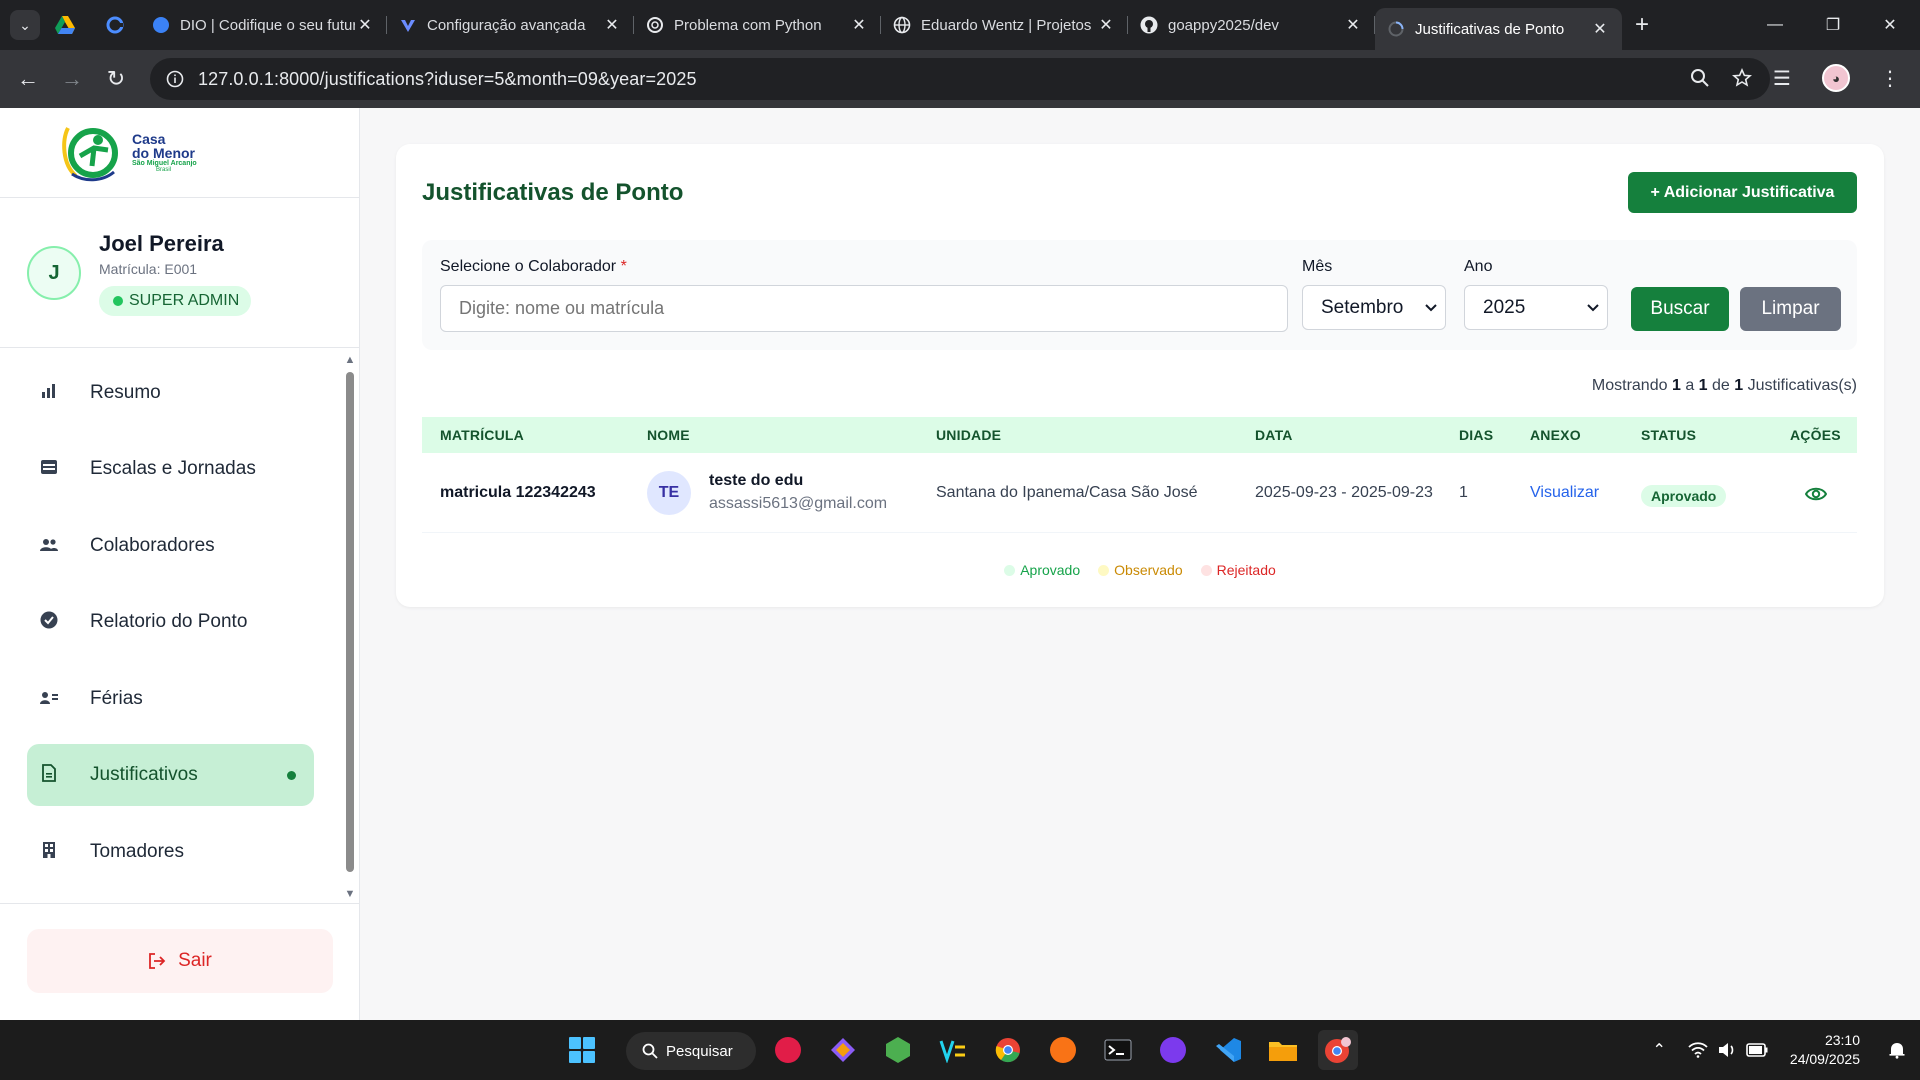  I want to click on bookmark-star-icon, so click(1742, 78).